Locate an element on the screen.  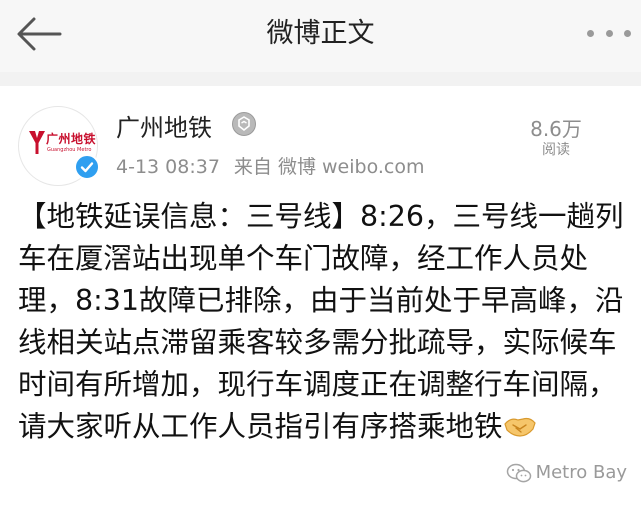
medal-icon is located at coordinates (244, 124).